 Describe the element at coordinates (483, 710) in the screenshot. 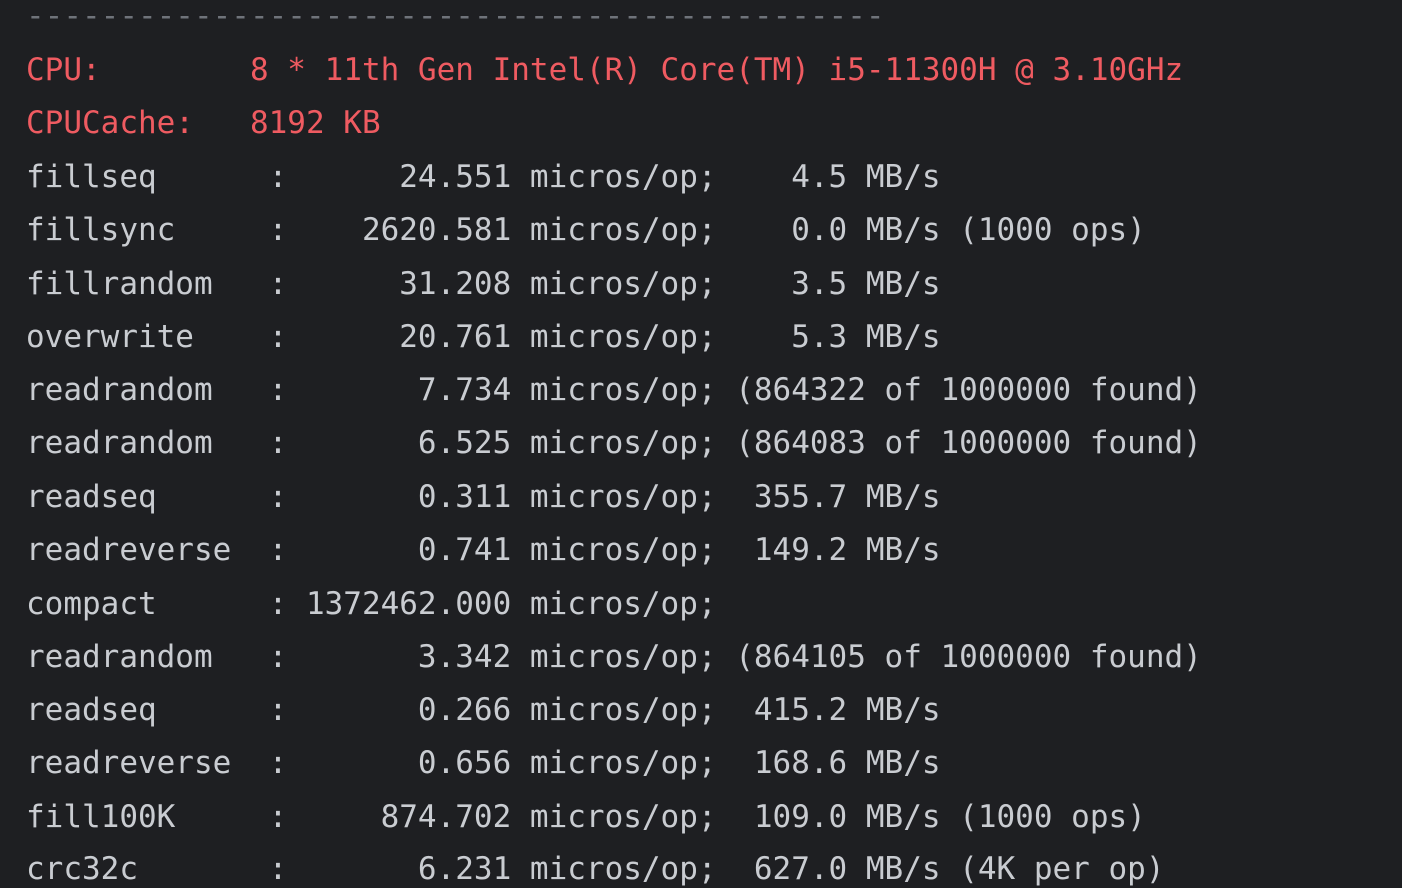

I see `result-line-readseq-2: readseq : 0.266 micros/op; 415.2 MB/s` at that location.